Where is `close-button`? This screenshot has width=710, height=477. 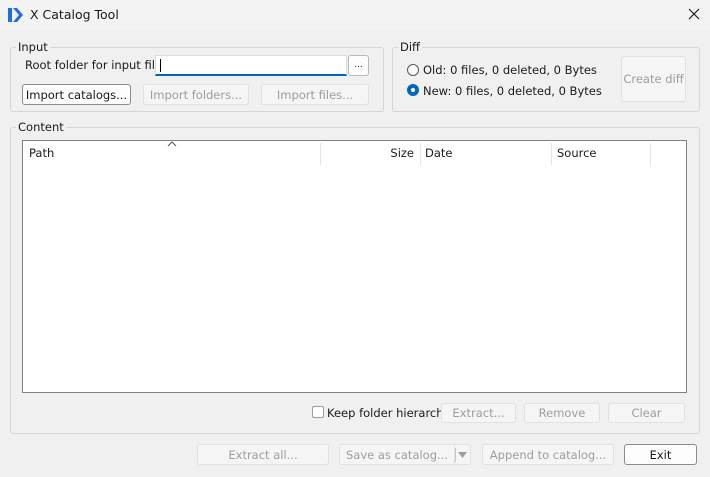
close-button is located at coordinates (694, 14).